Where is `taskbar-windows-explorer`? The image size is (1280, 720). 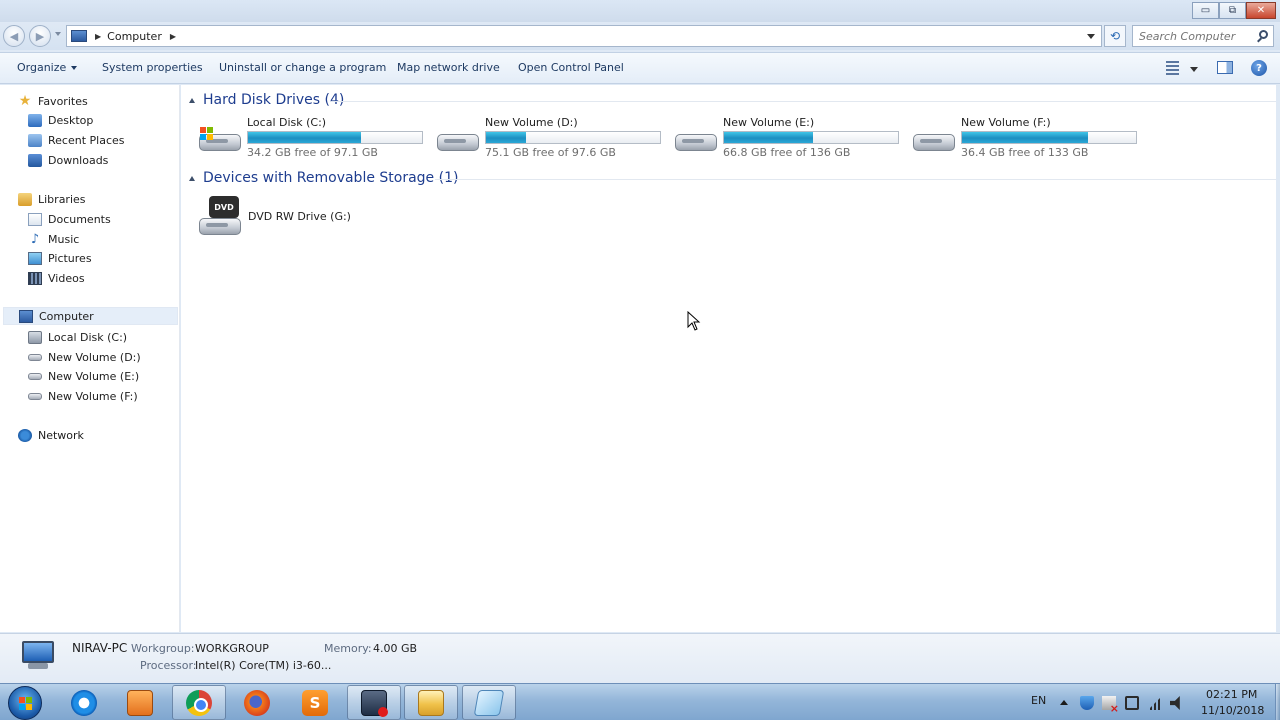 taskbar-windows-explorer is located at coordinates (431, 702).